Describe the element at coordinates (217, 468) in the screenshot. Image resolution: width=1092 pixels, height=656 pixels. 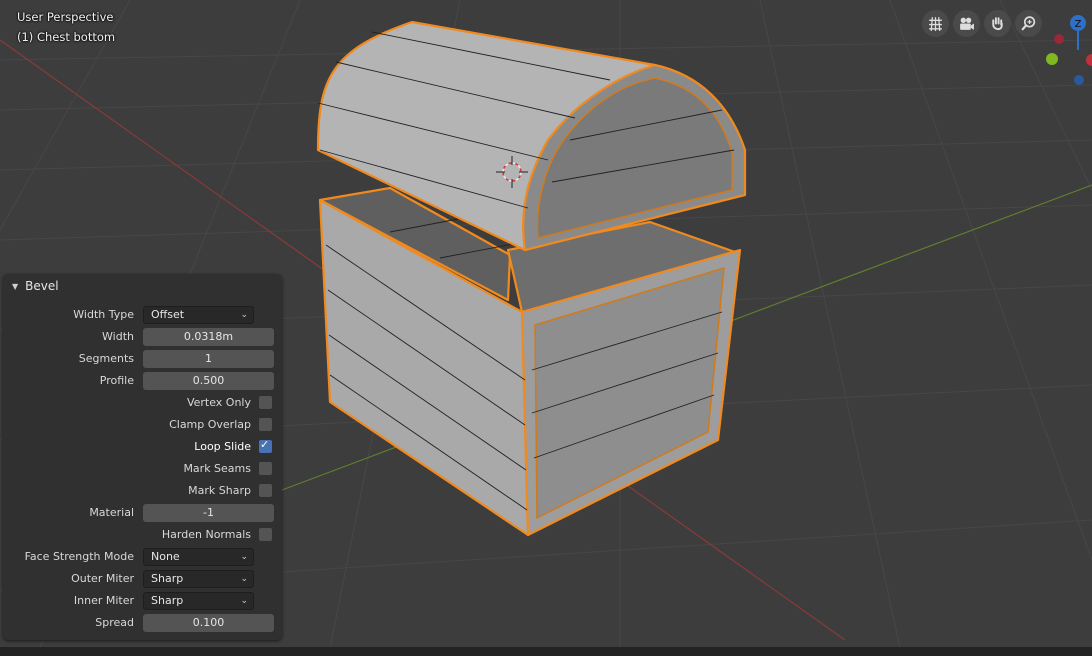
I see `mark-seams-label: Mark Seams` at that location.